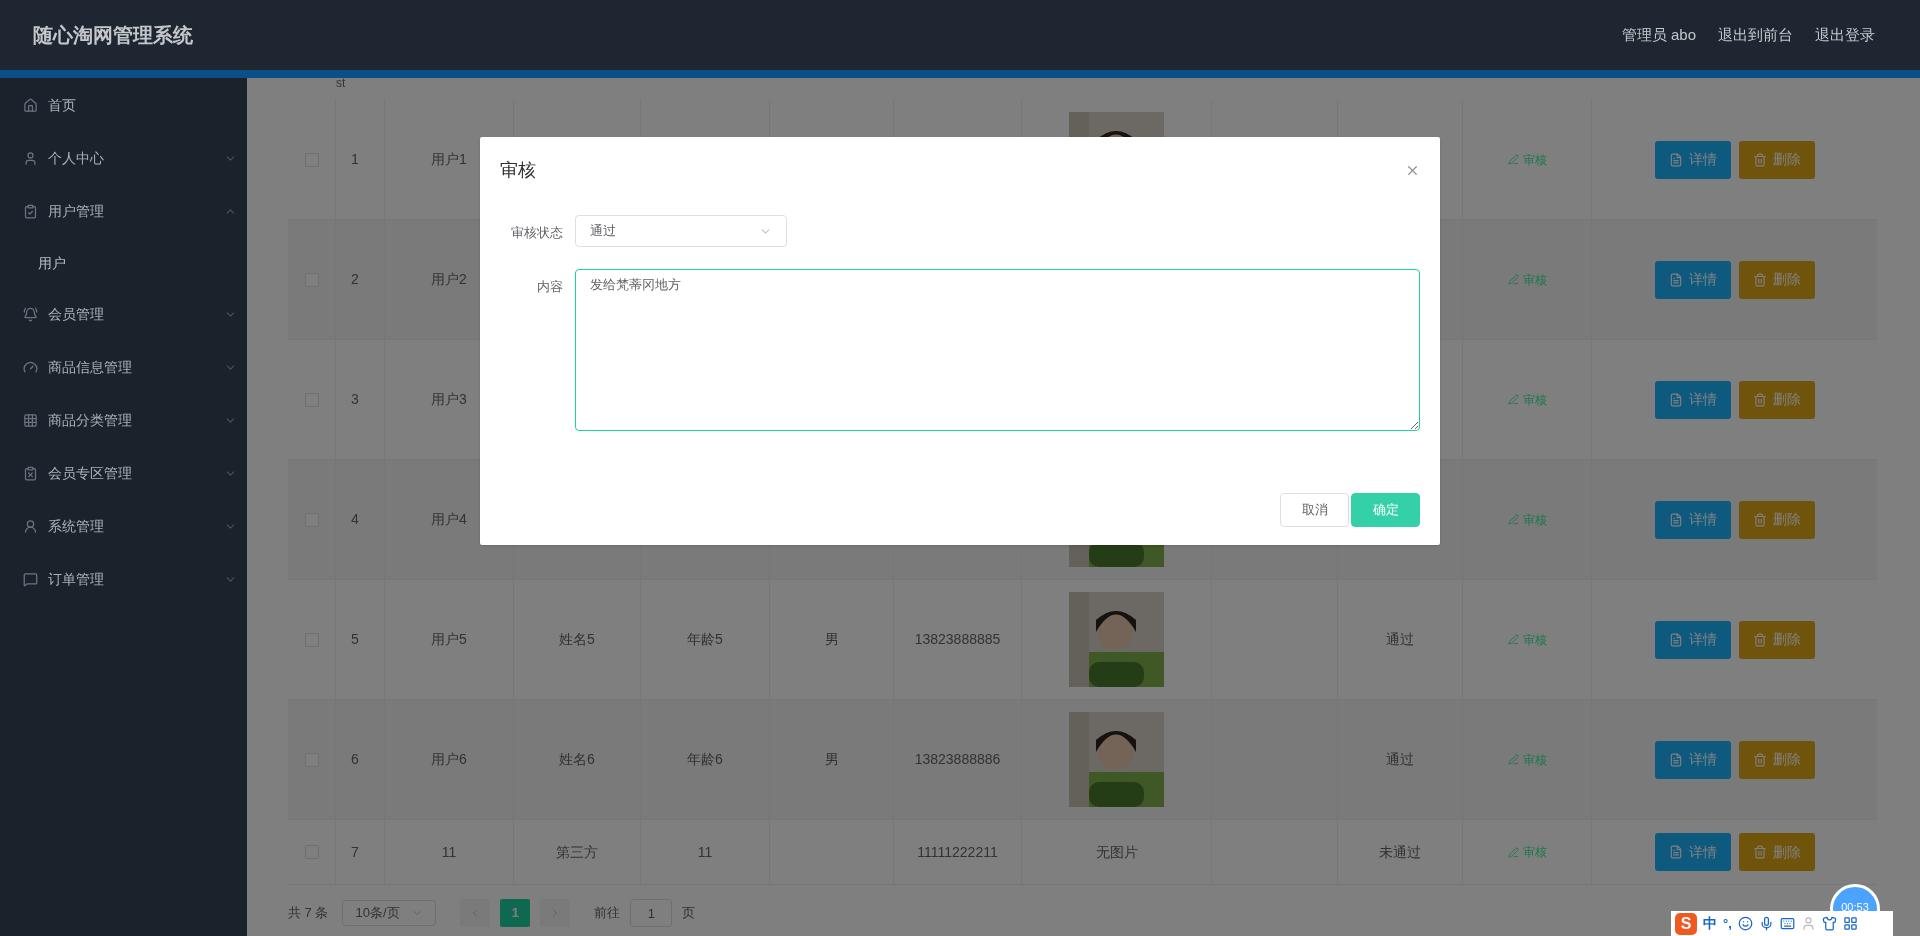 This screenshot has height=936, width=1920. Describe the element at coordinates (1686, 923) in the screenshot. I see `ime-logo: S` at that location.